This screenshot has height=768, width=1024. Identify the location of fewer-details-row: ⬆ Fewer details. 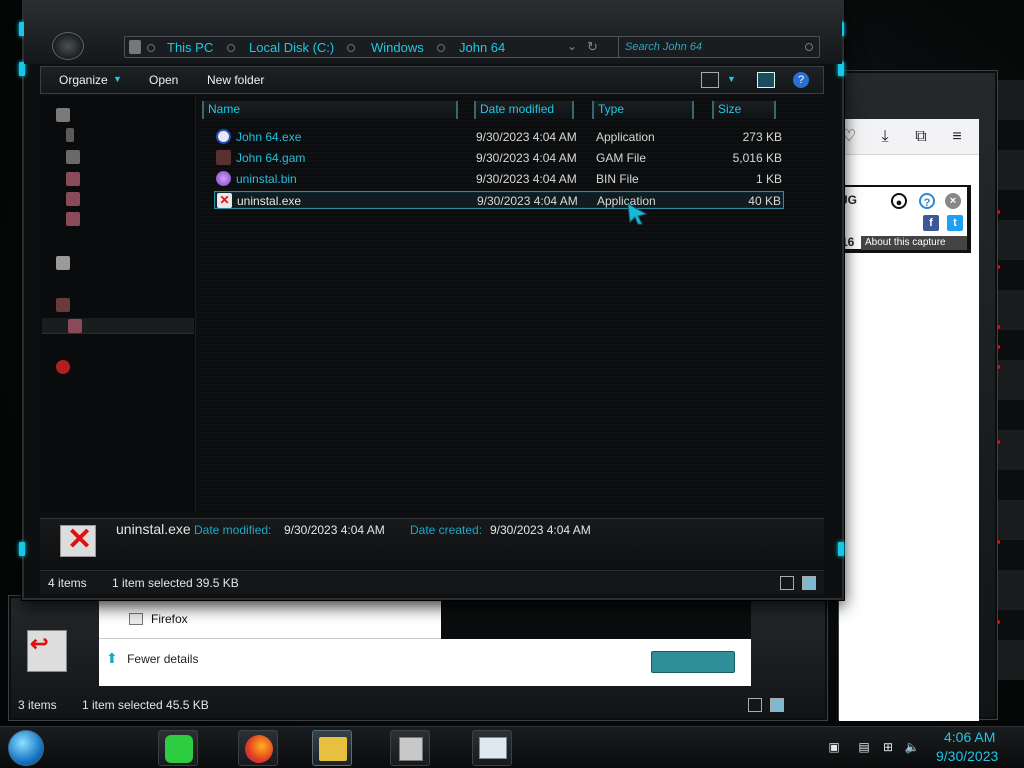
(152, 658).